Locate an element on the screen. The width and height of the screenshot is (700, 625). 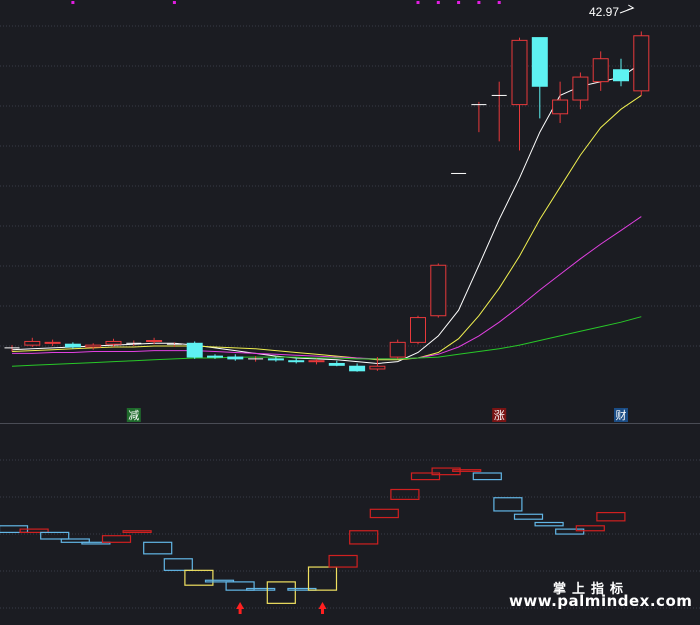
signal-tag-text: 财 is located at coordinates (621, 415).